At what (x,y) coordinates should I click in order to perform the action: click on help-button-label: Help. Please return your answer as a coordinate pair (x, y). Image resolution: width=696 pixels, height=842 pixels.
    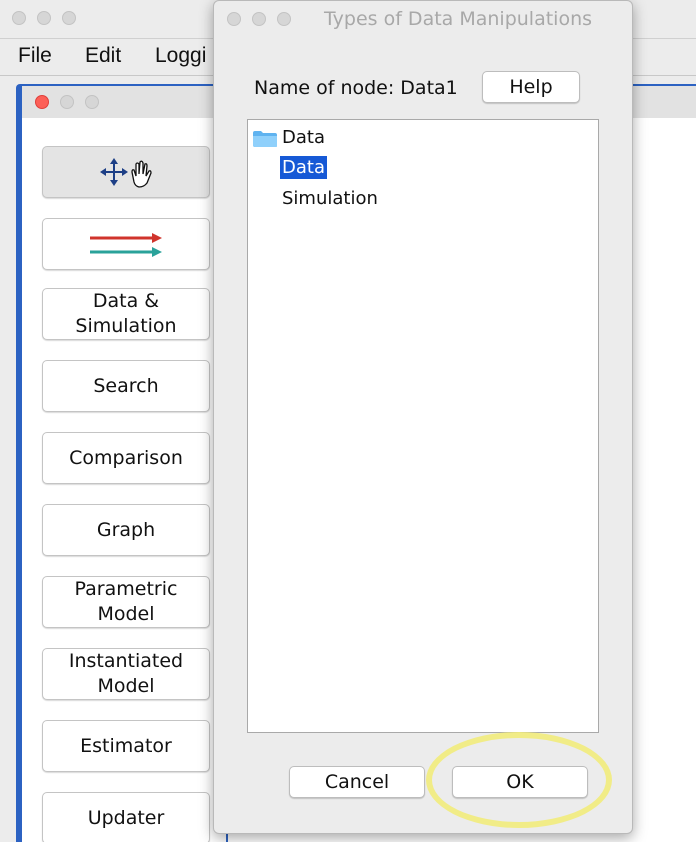
    Looking at the image, I should click on (531, 87).